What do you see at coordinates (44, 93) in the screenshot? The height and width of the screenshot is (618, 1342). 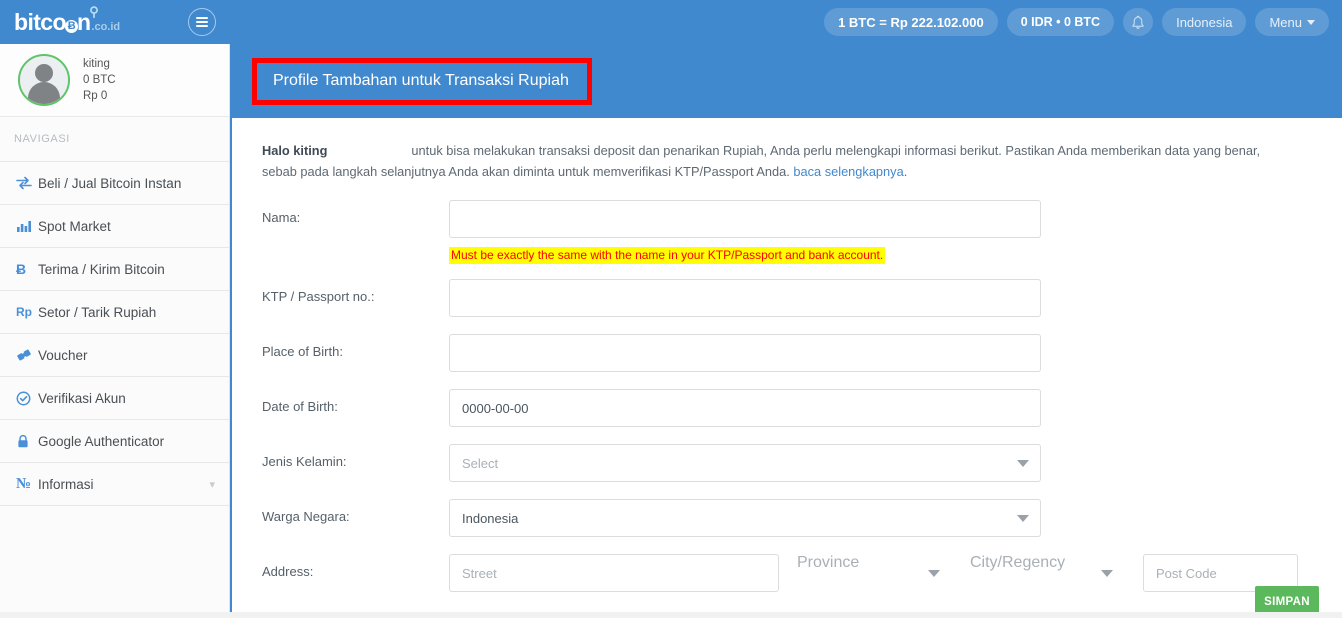 I see `avatar-body-shape` at bounding box center [44, 93].